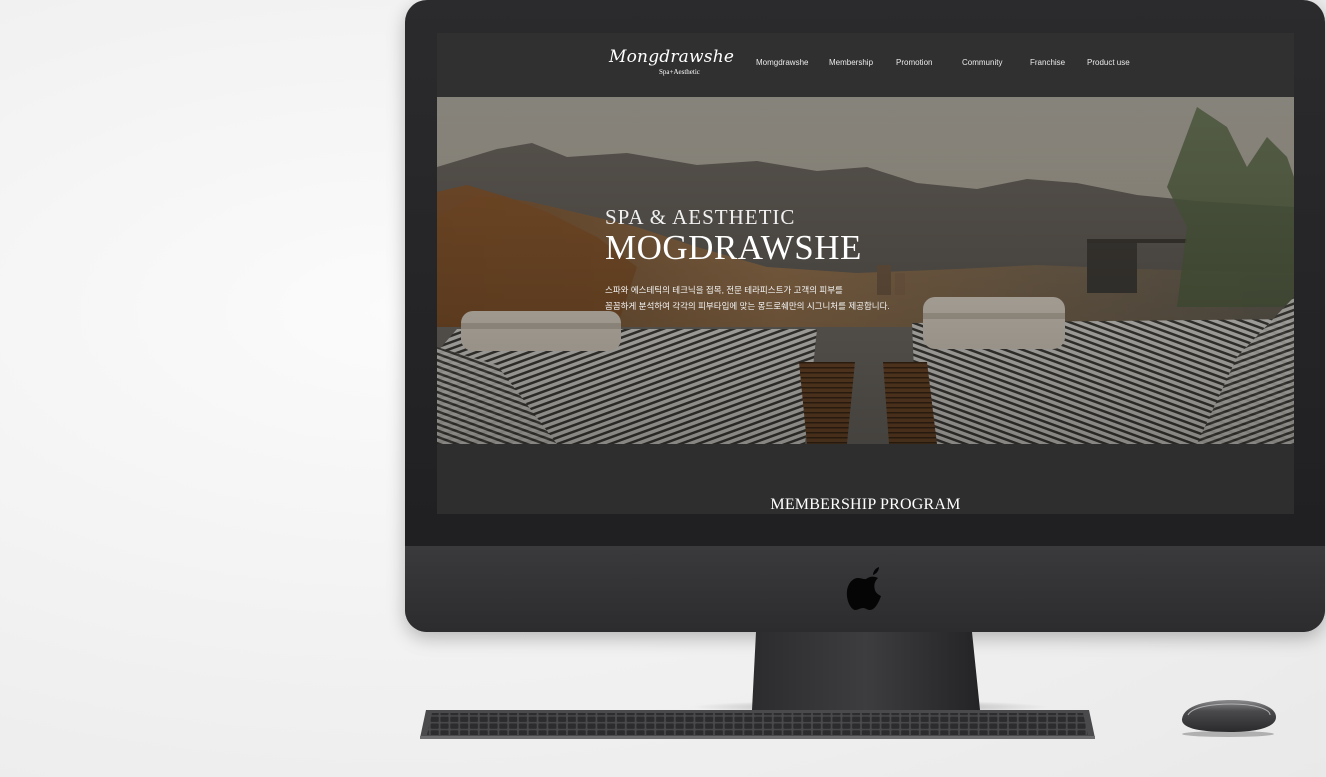 The height and width of the screenshot is (777, 1326). Describe the element at coordinates (865, 504) in the screenshot. I see `membership-title: MEMBERSHIP PROGRAM` at that location.